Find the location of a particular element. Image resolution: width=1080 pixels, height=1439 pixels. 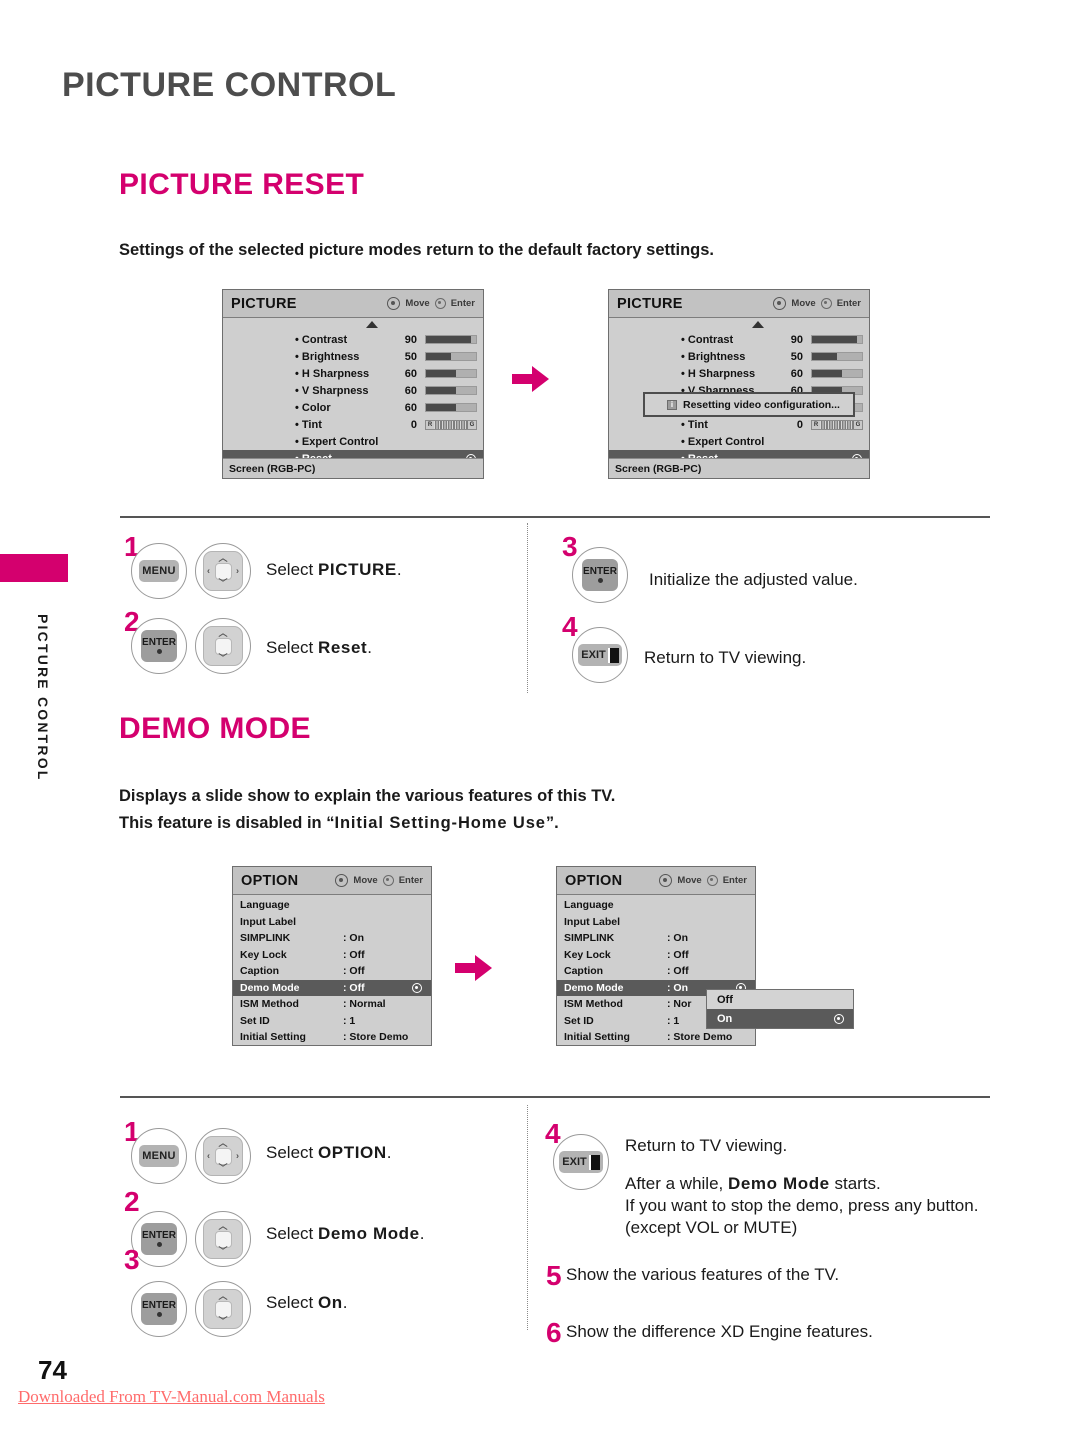

enter-key-label: ENTER is located at coordinates (600, 575).